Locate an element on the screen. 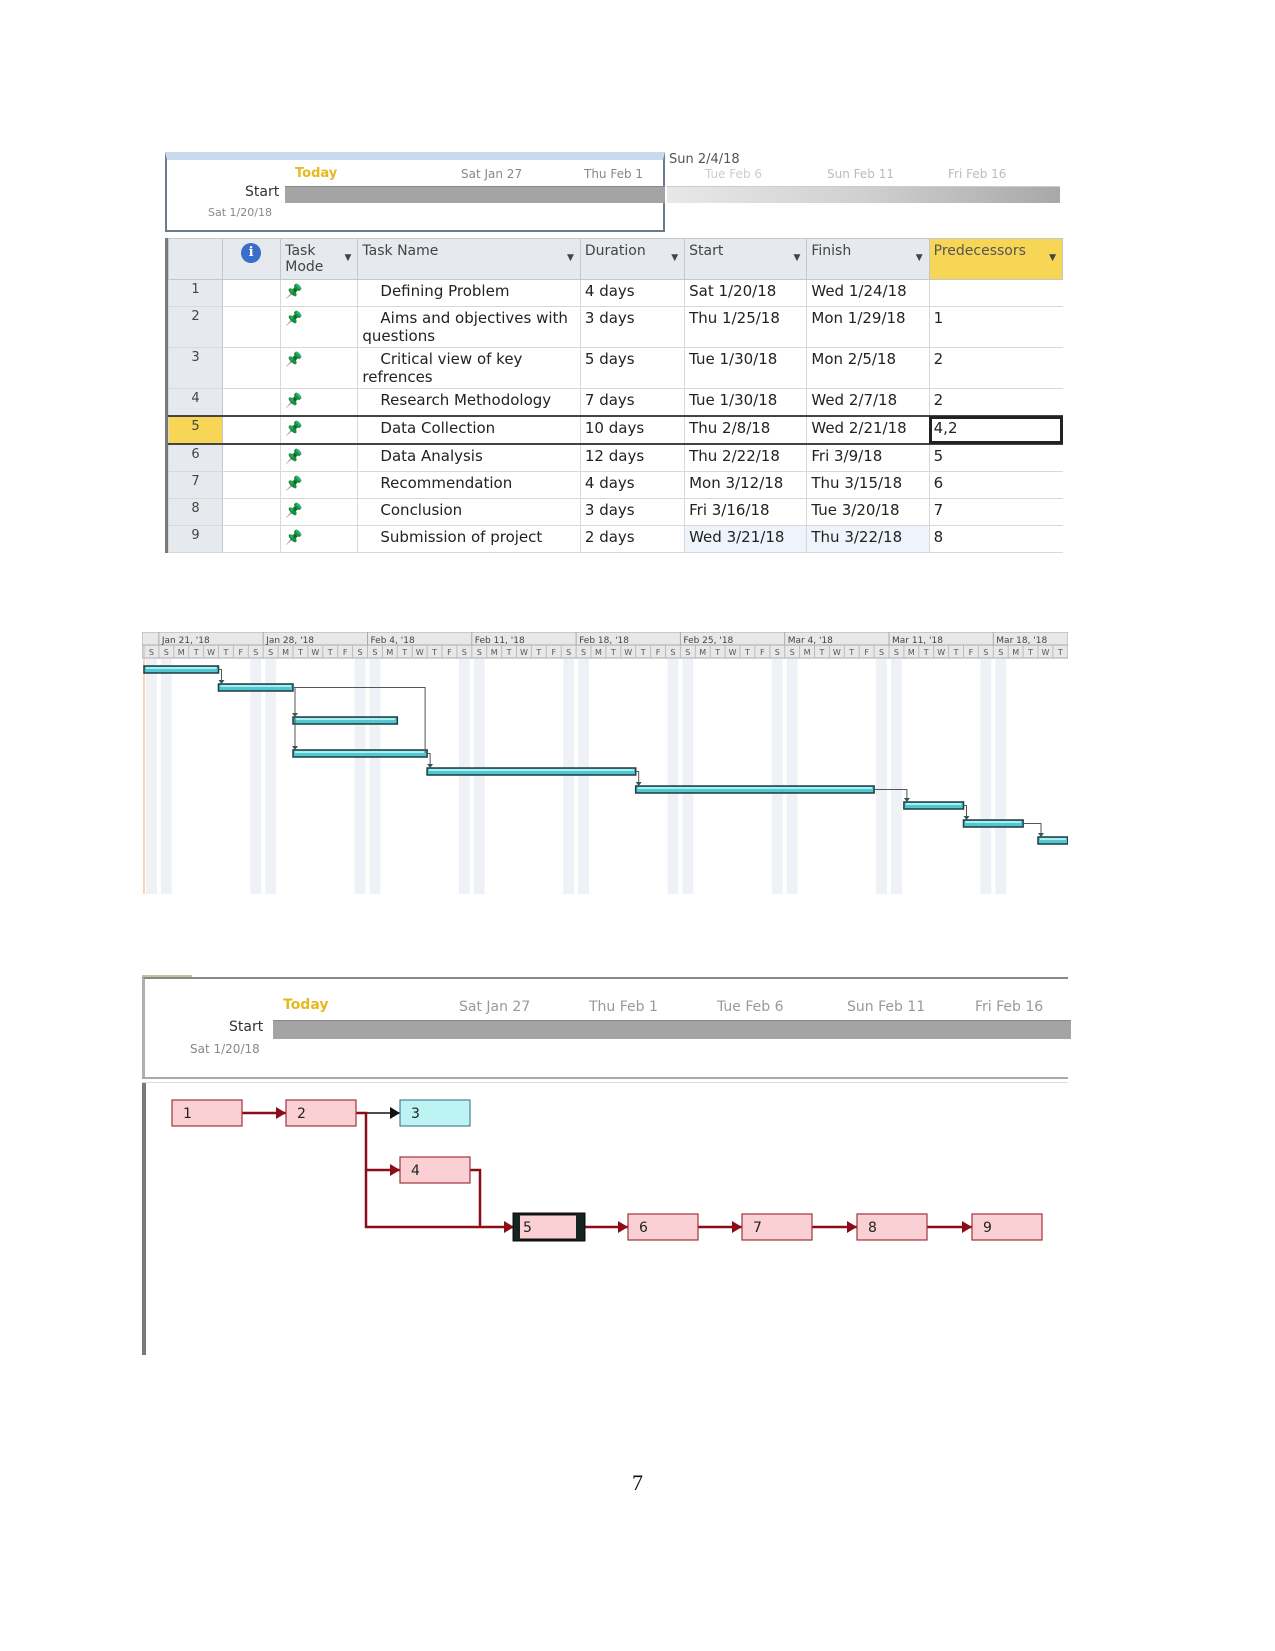 The height and width of the screenshot is (1651, 1275). finish-cell: Wed 1/24/18 is located at coordinates (868, 293).